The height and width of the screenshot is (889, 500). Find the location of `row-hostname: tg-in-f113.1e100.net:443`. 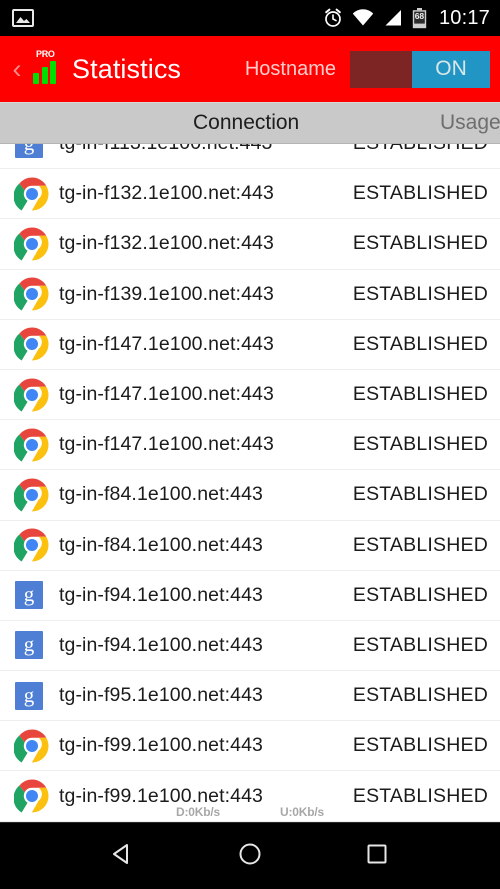

row-hostname: tg-in-f113.1e100.net:443 is located at coordinates (165, 149).